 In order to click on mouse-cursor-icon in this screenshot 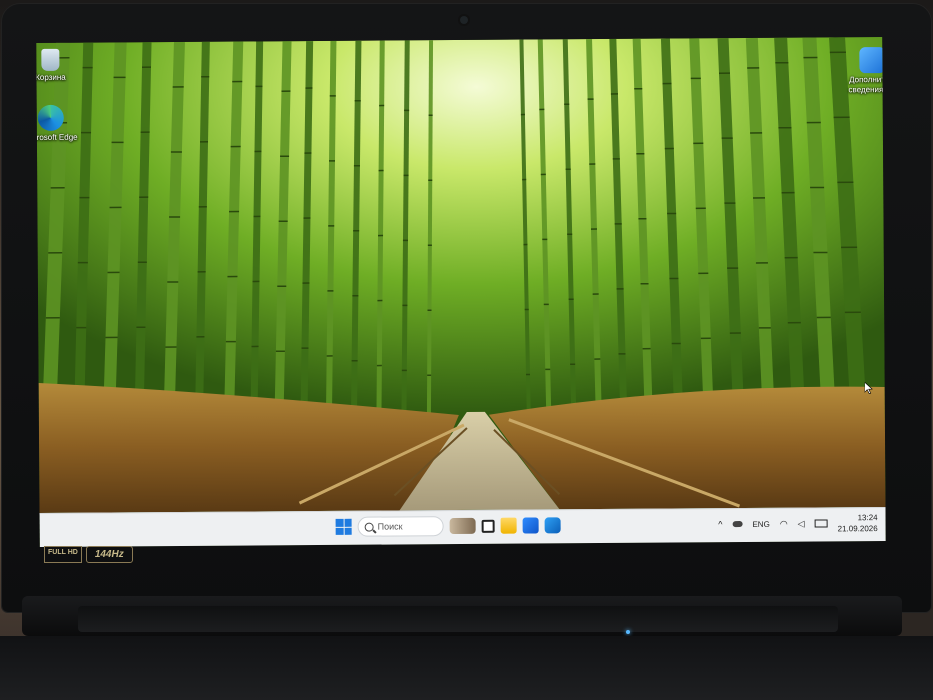, I will do `click(868, 388)`.